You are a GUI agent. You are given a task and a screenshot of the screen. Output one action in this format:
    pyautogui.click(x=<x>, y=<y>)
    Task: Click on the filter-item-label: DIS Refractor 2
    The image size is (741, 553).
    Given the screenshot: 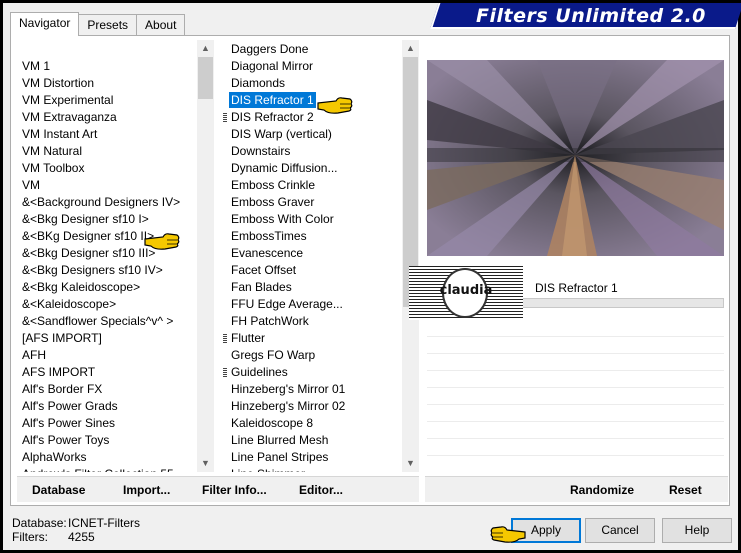 What is the action you would take?
    pyautogui.click(x=272, y=117)
    